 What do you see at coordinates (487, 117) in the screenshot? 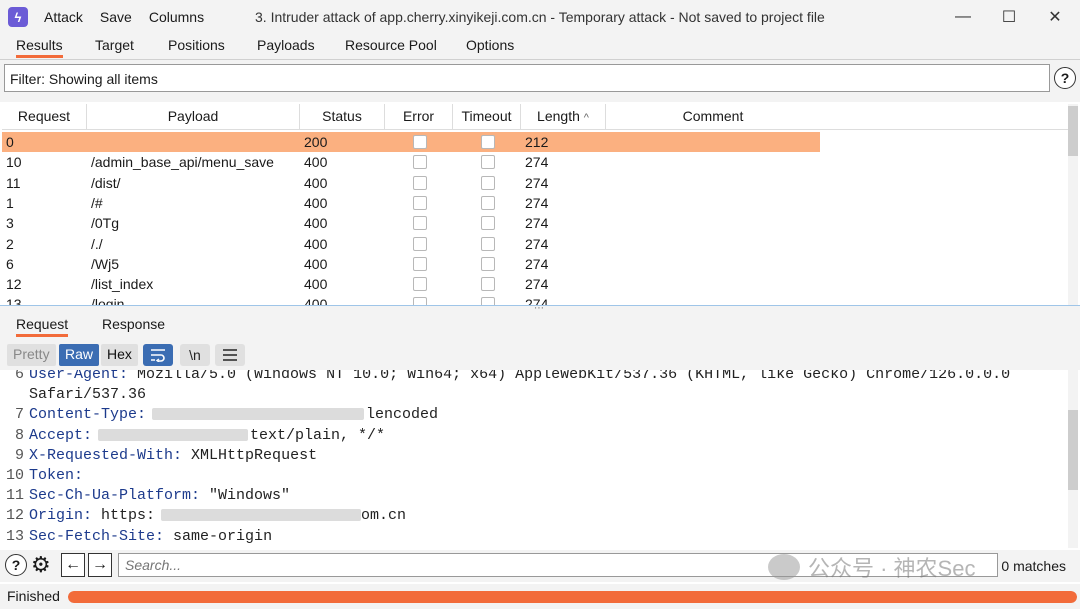
I see `col-timeout: Timeout` at bounding box center [487, 117].